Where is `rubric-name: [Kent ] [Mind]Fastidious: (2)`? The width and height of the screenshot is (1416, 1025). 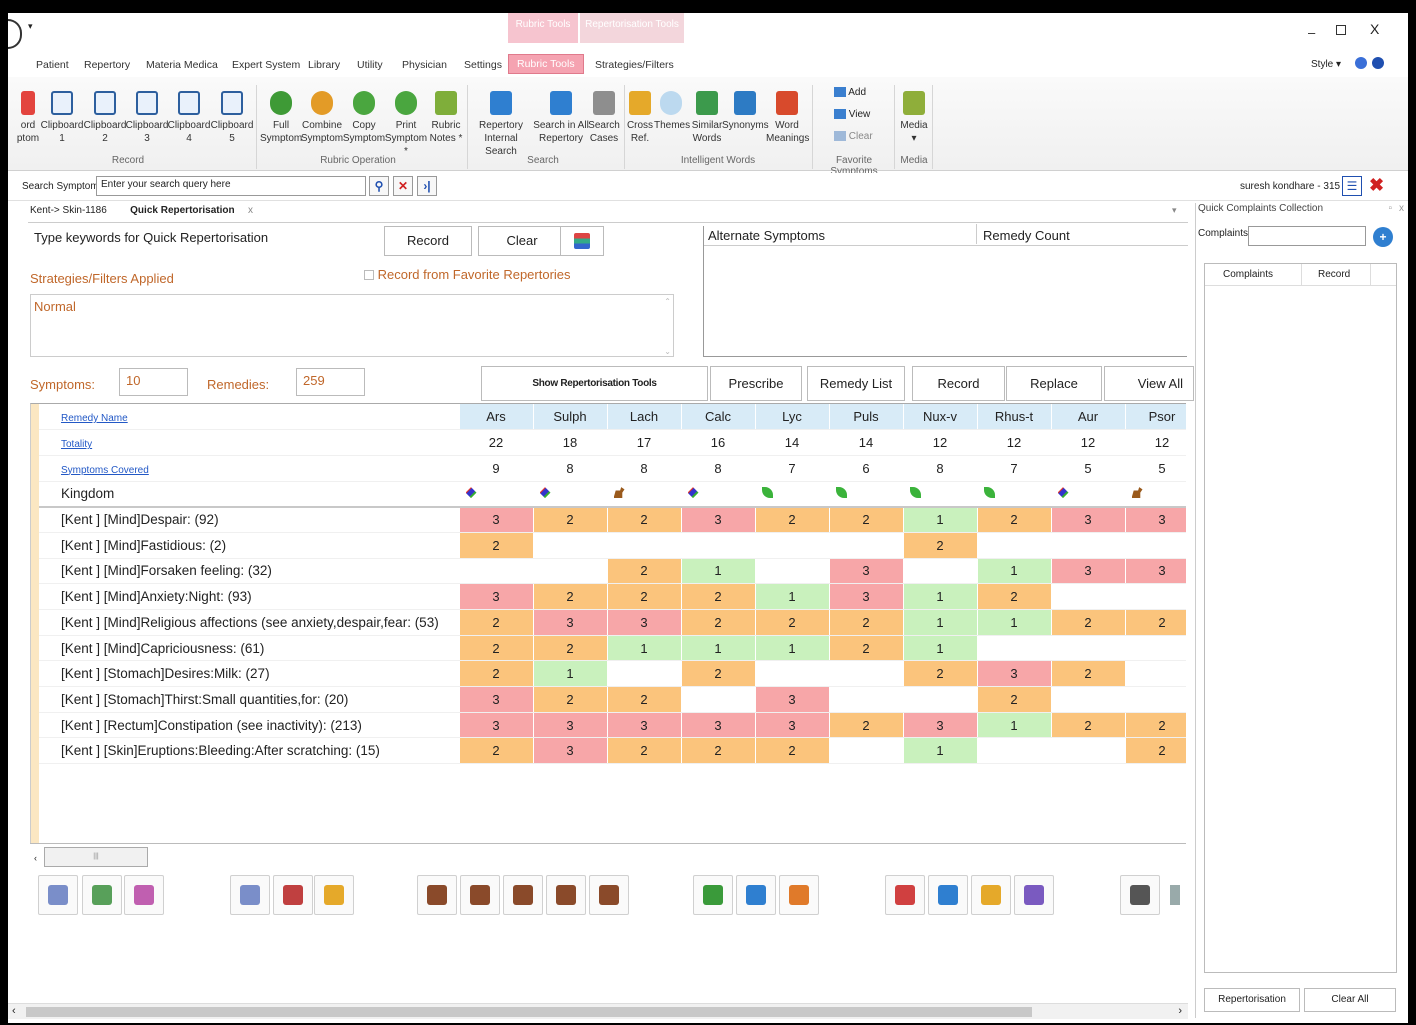
rubric-name: [Kent ] [Mind]Fastidious: (2) is located at coordinates (249, 545).